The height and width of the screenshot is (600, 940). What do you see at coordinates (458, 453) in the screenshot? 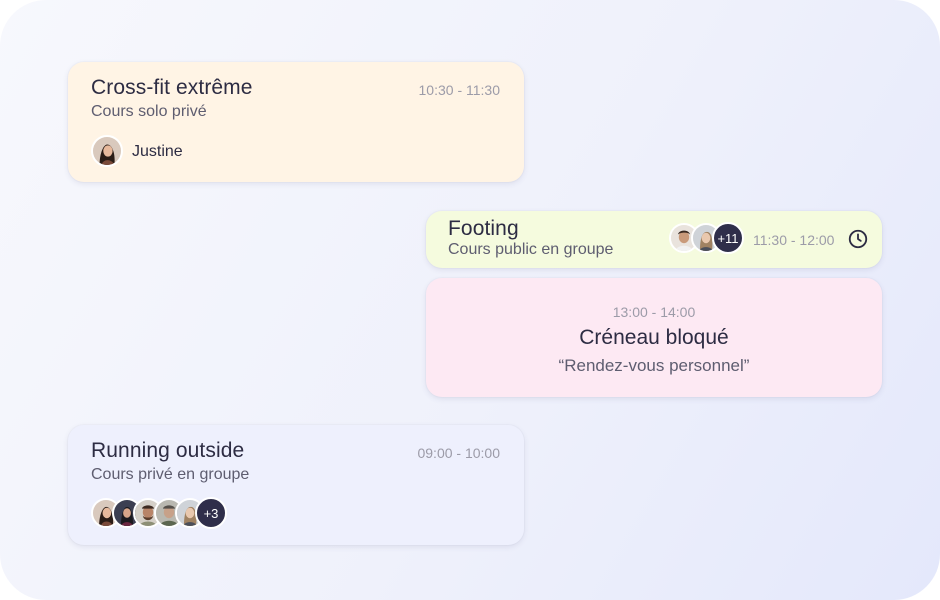
I see `event-time: 09:00 - 10:00` at bounding box center [458, 453].